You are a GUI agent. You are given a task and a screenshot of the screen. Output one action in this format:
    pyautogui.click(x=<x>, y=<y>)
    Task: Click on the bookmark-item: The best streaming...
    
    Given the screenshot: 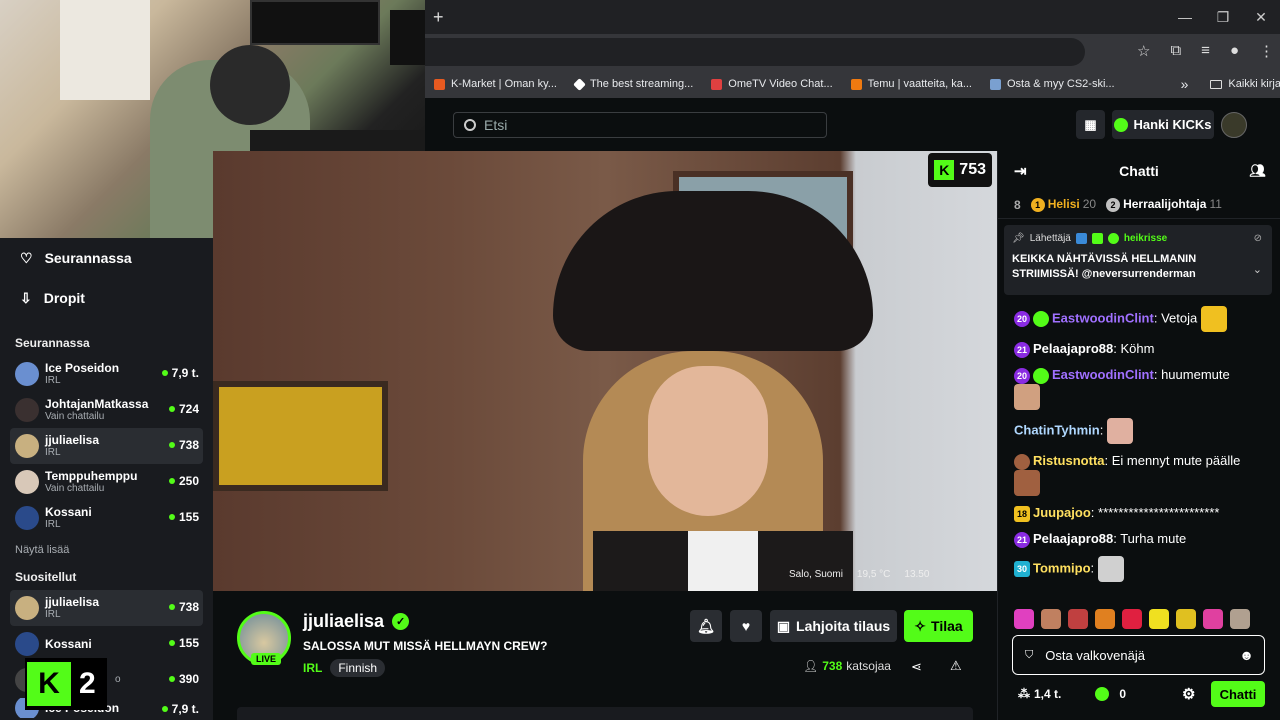 What is the action you would take?
    pyautogui.click(x=634, y=84)
    